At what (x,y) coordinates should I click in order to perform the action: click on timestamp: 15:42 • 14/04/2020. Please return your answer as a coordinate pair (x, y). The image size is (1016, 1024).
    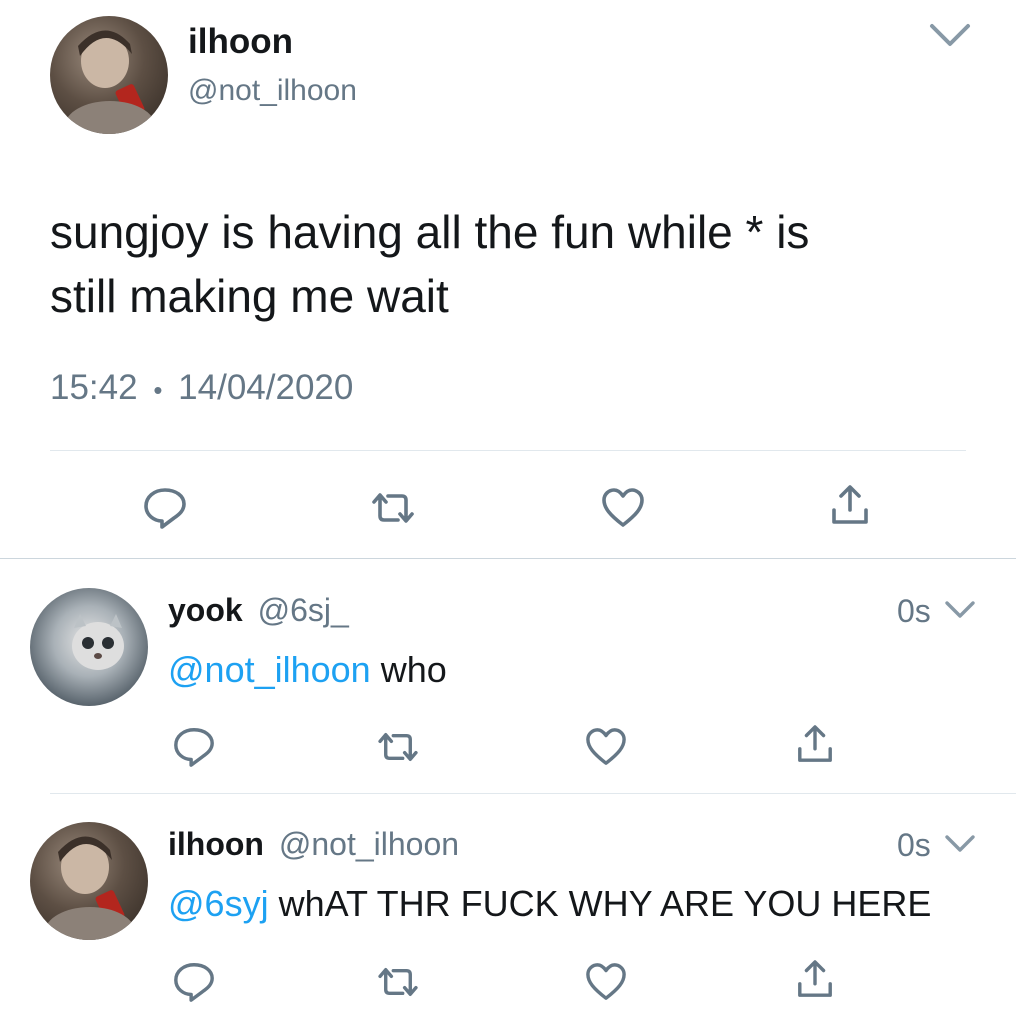
    Looking at the image, I should click on (201, 389).